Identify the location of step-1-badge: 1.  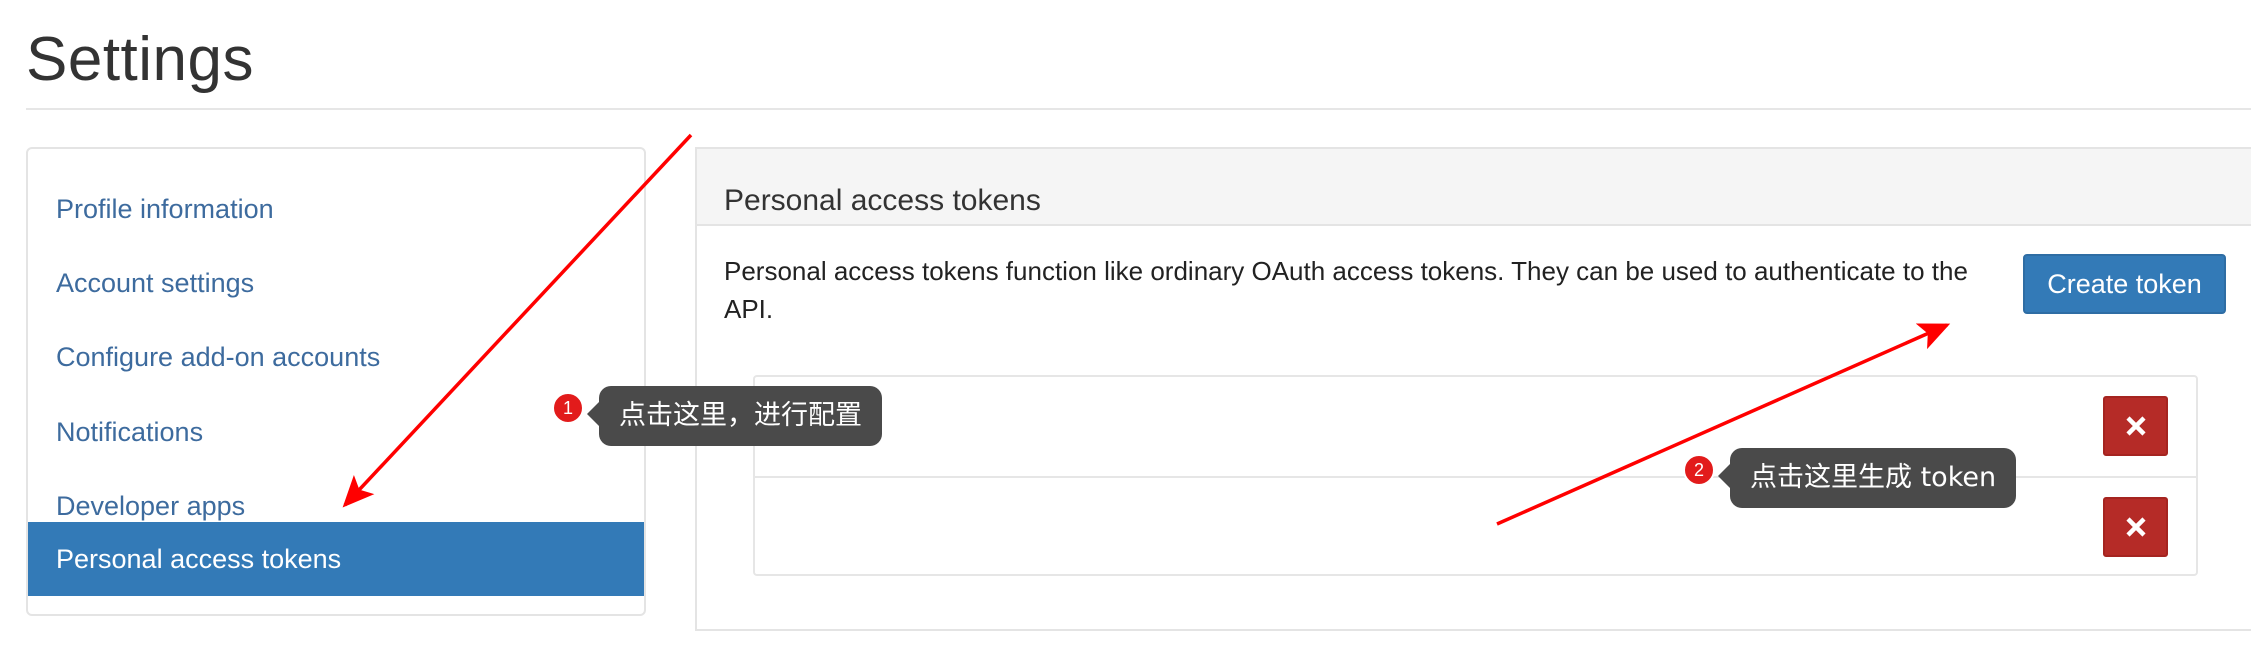
(568, 408).